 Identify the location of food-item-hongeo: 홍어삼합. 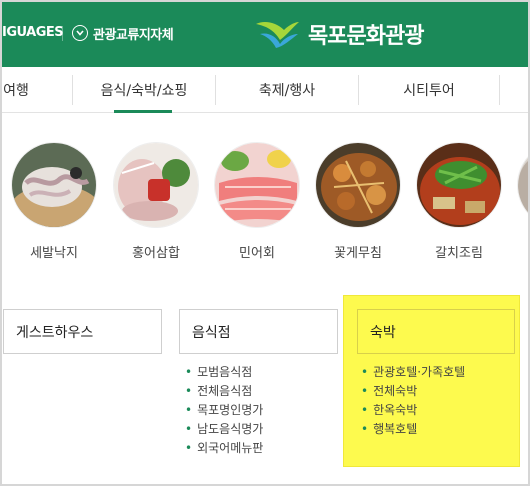
(157, 201).